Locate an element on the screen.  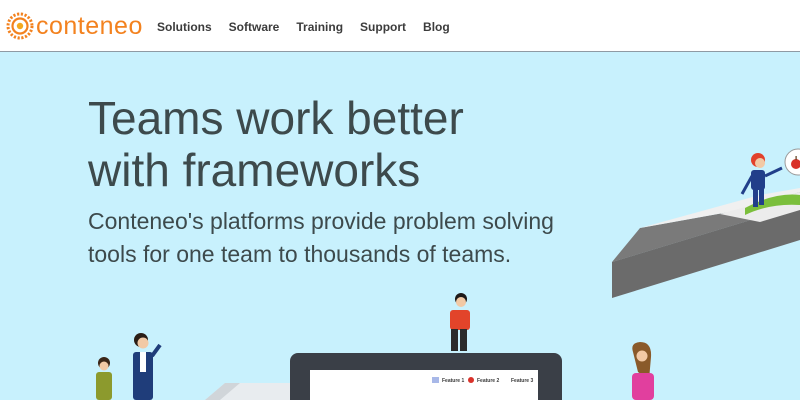
feature-3-label: Feature 3 is located at coordinates (522, 381).